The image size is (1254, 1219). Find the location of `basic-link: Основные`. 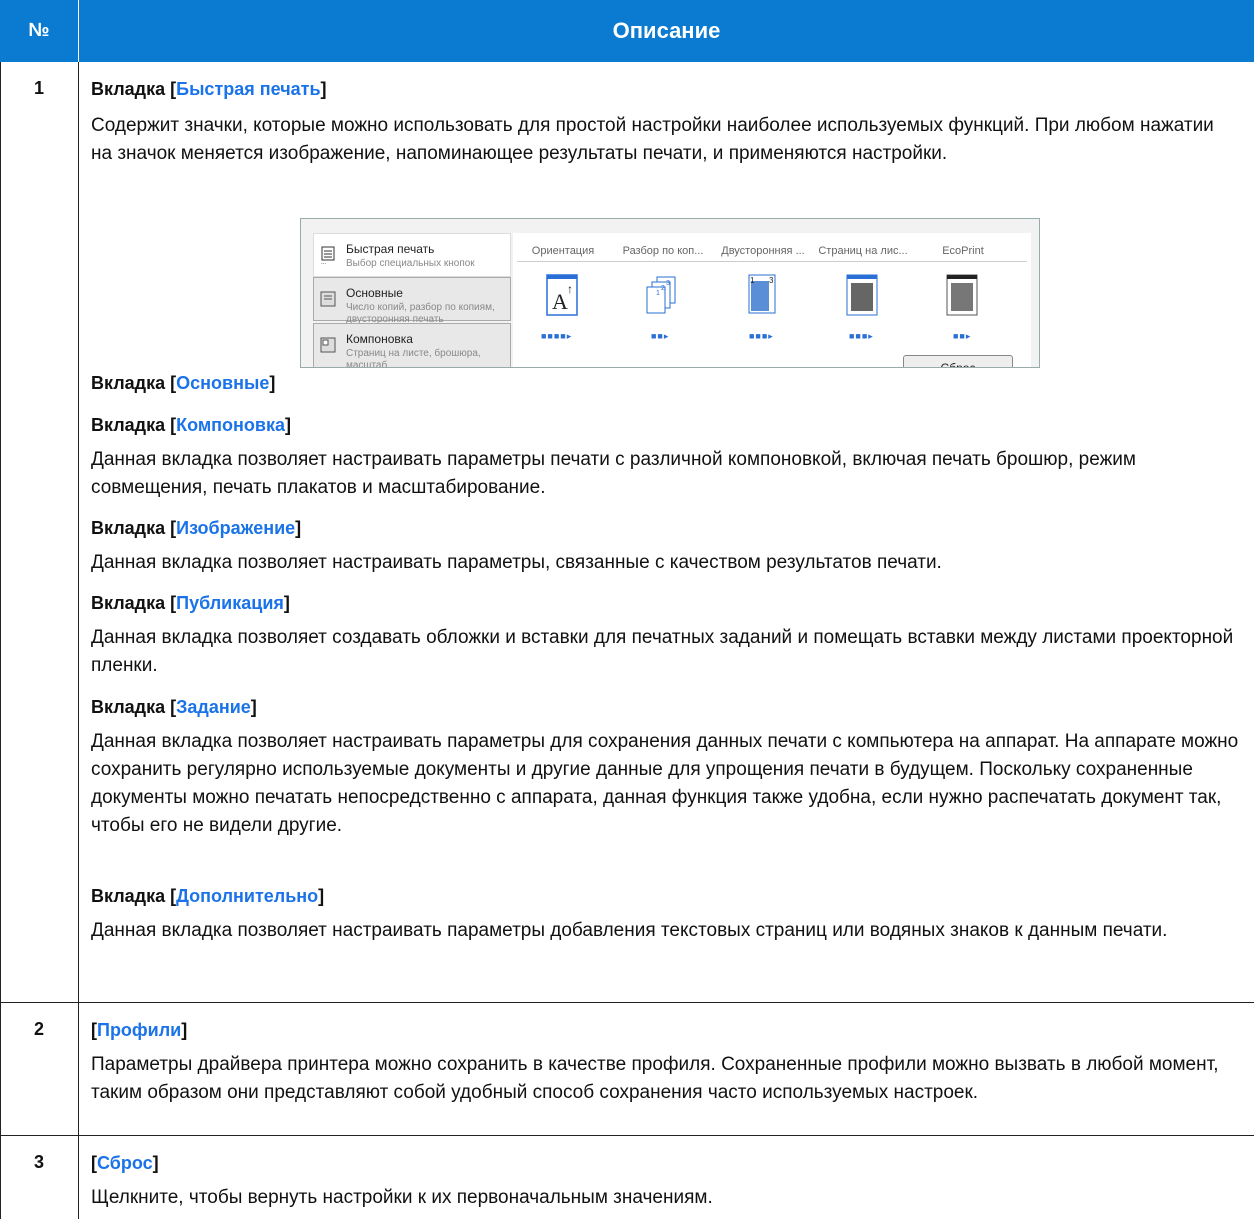

basic-link: Основные is located at coordinates (222, 383).